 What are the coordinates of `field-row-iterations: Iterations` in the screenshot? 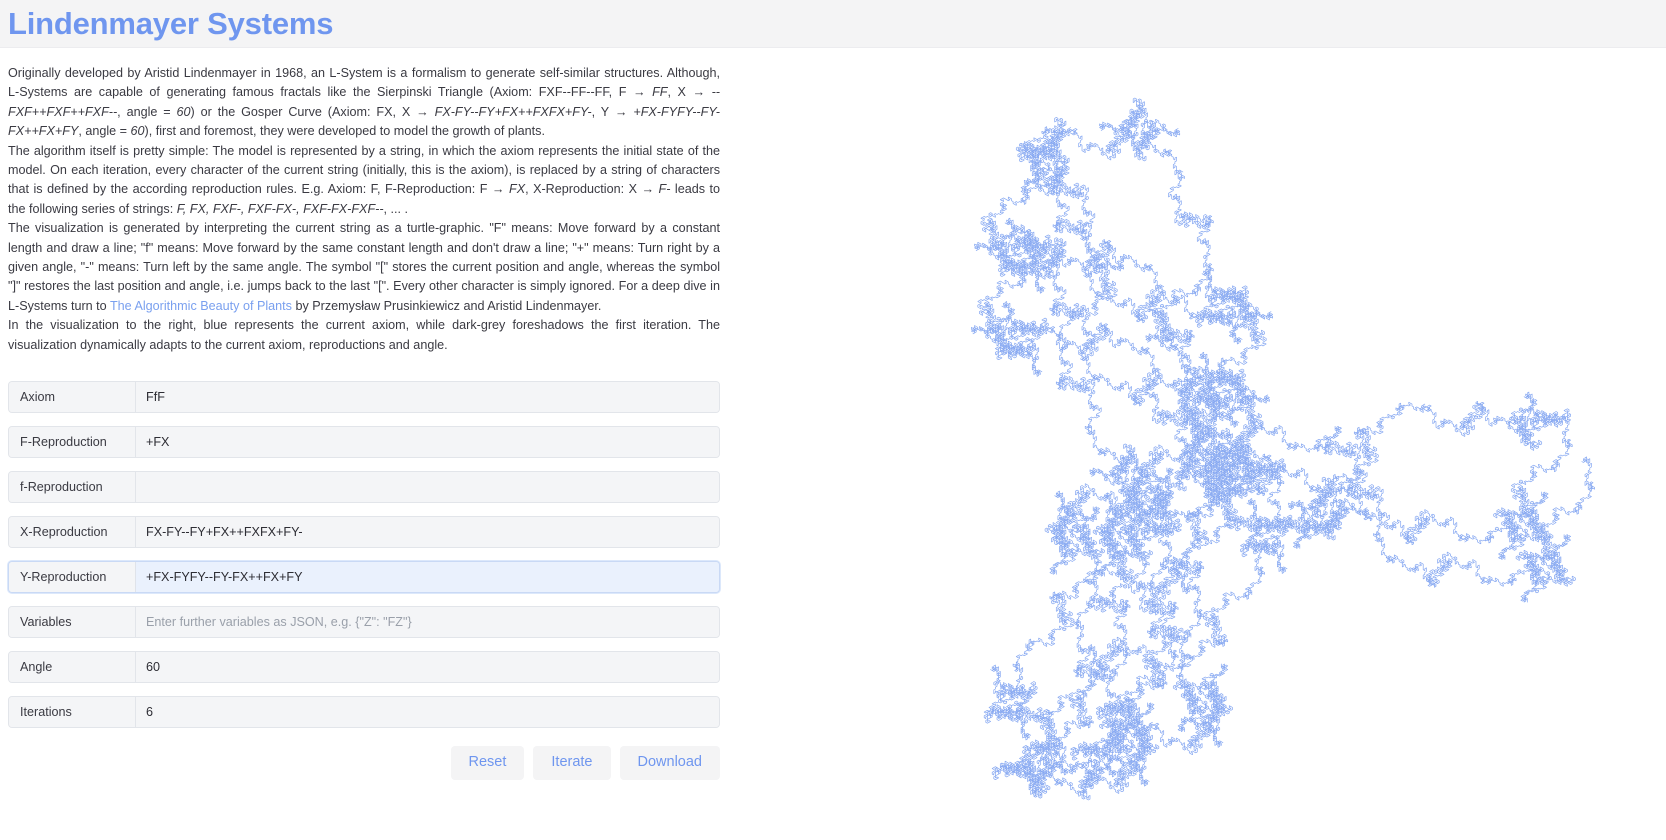 It's located at (364, 712).